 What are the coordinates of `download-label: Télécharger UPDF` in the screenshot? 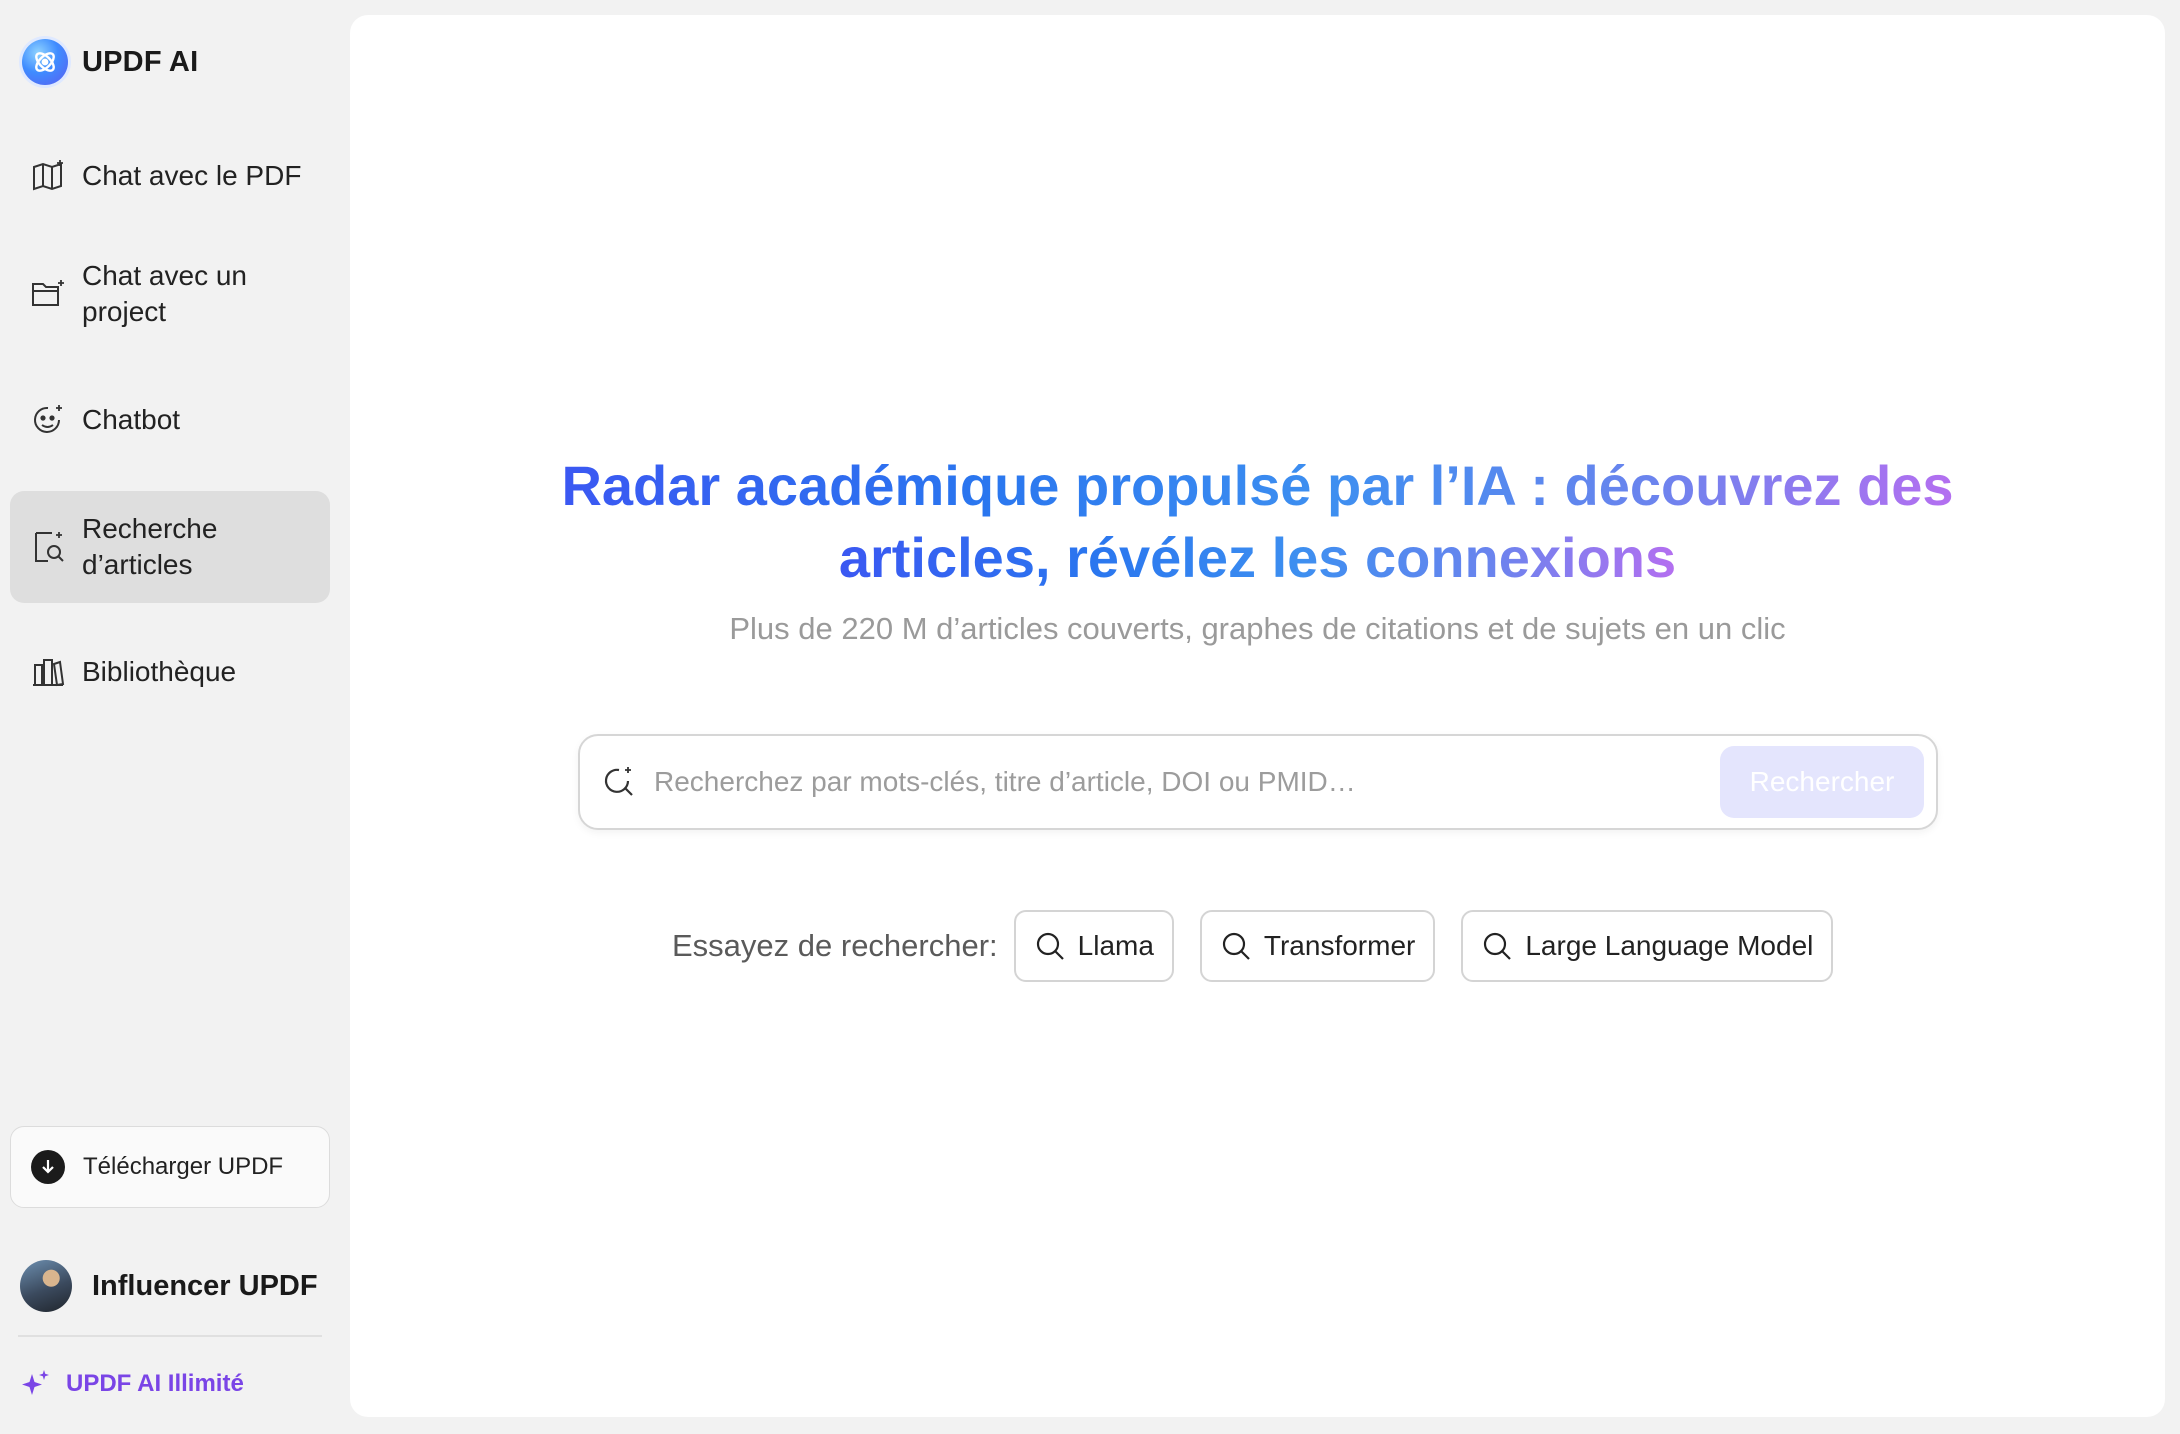 It's located at (183, 1166).